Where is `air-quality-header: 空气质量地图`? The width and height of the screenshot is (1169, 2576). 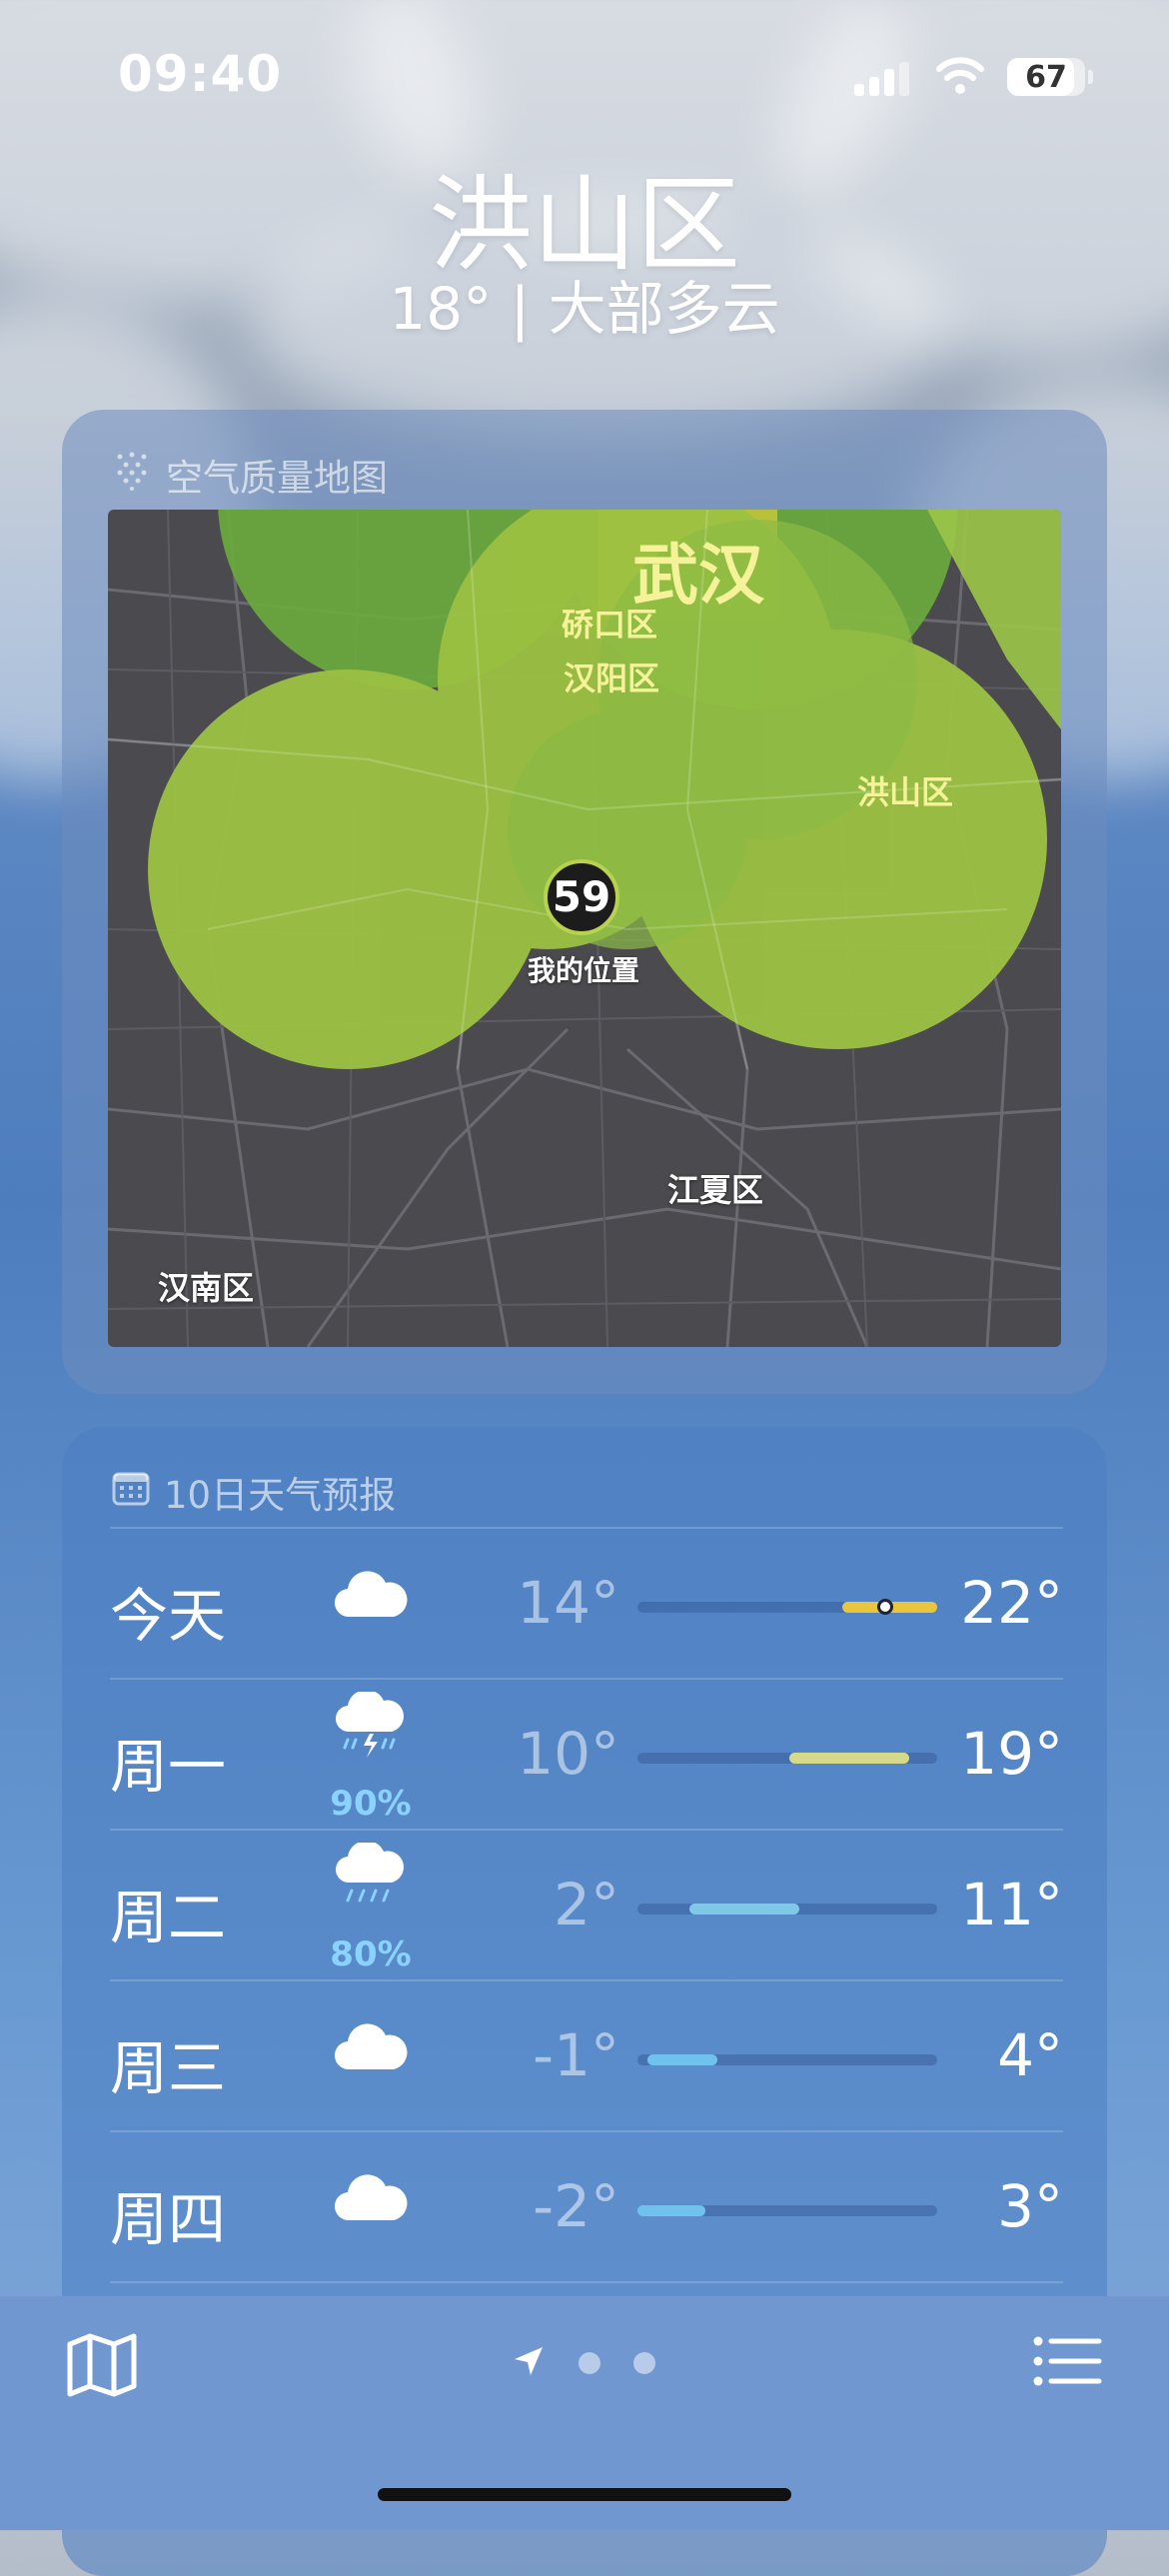 air-quality-header: 空气质量地图 is located at coordinates (250, 475).